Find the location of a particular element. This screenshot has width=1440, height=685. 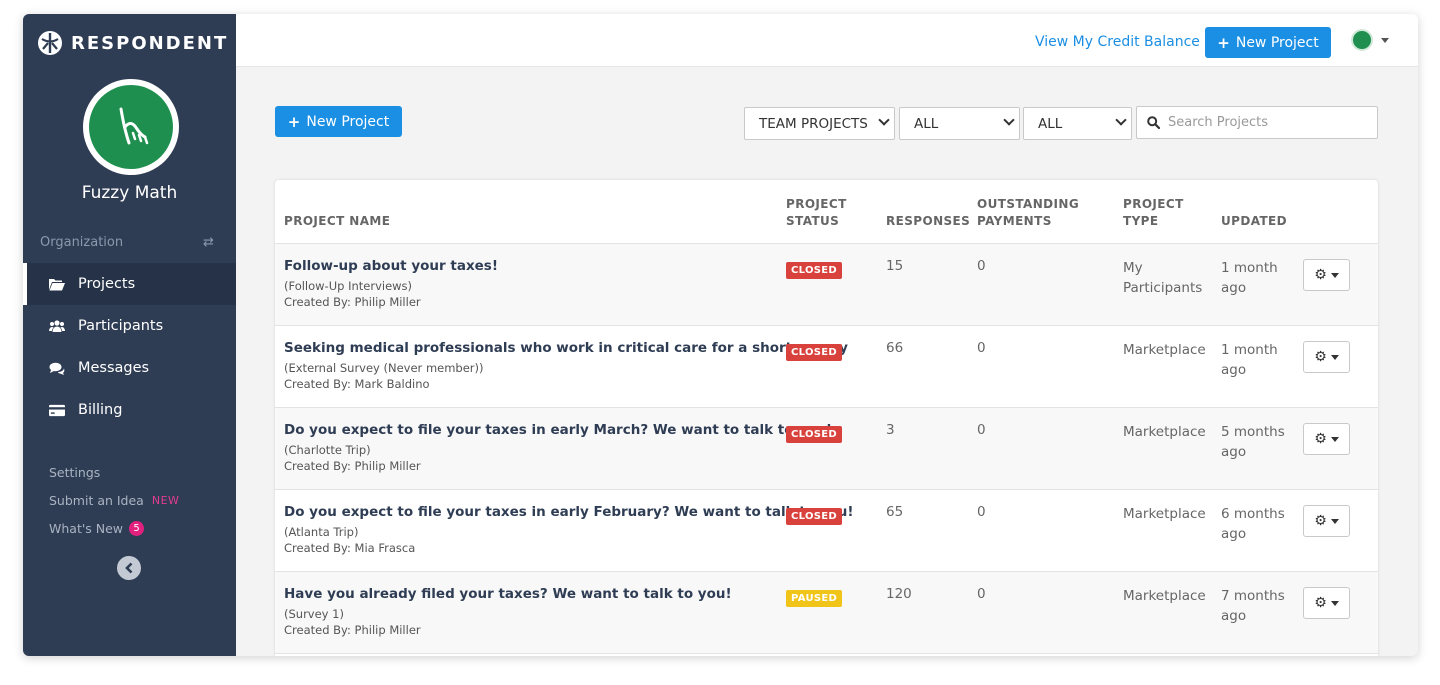

fuzzy-math-logo-icon is located at coordinates (134, 126).